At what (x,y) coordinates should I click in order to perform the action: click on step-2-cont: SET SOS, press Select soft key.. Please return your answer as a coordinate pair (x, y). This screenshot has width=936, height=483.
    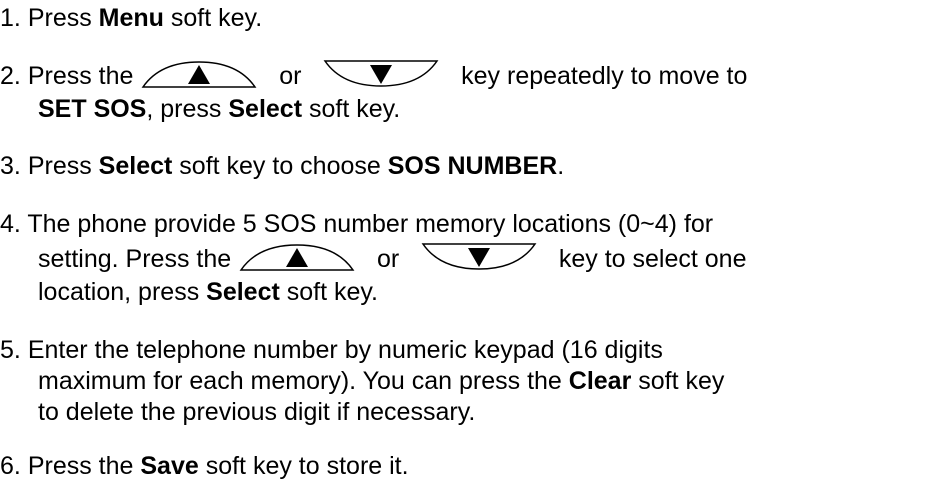
    Looking at the image, I should click on (219, 109).